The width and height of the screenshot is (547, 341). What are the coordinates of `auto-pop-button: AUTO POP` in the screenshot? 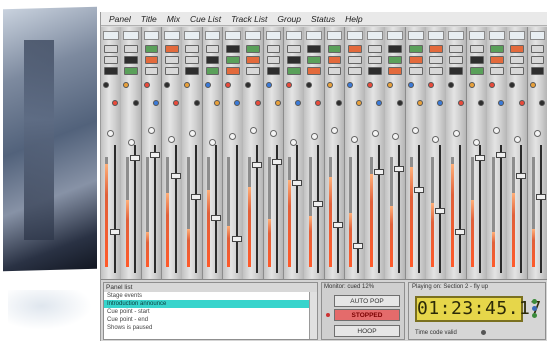 It's located at (367, 301).